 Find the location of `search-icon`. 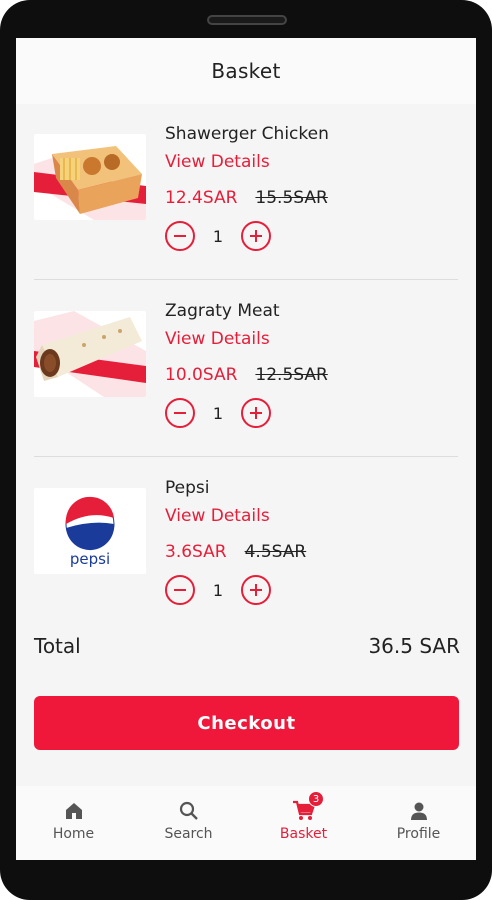

search-icon is located at coordinates (188, 810).